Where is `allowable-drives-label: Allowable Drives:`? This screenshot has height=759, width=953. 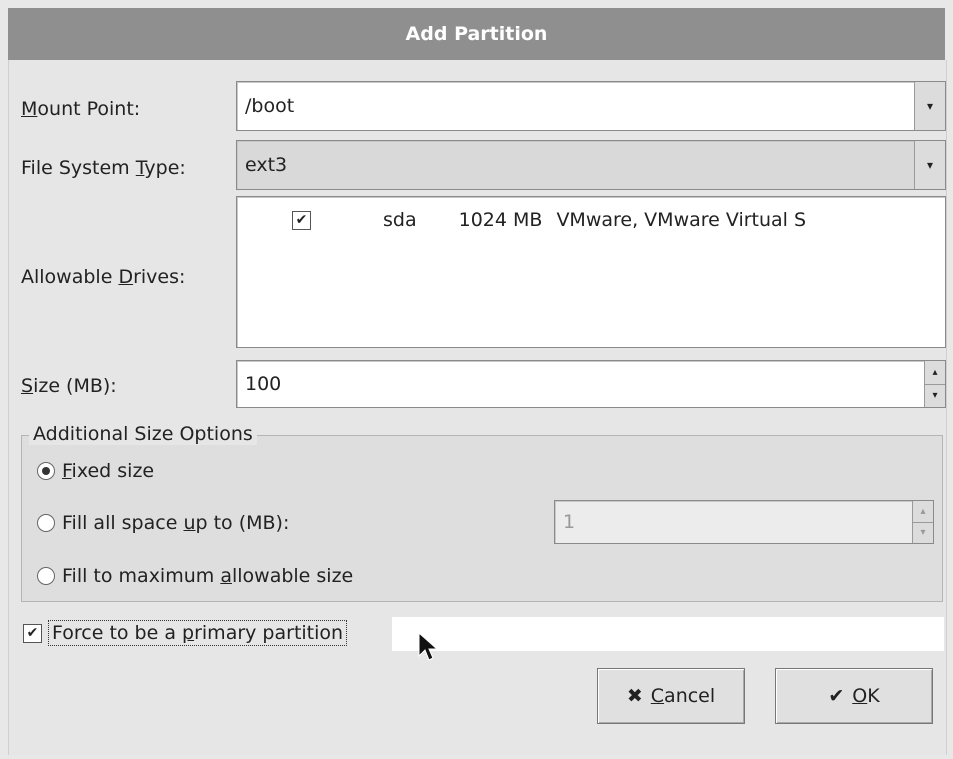
allowable-drives-label: Allowable Drives: is located at coordinates (103, 277).